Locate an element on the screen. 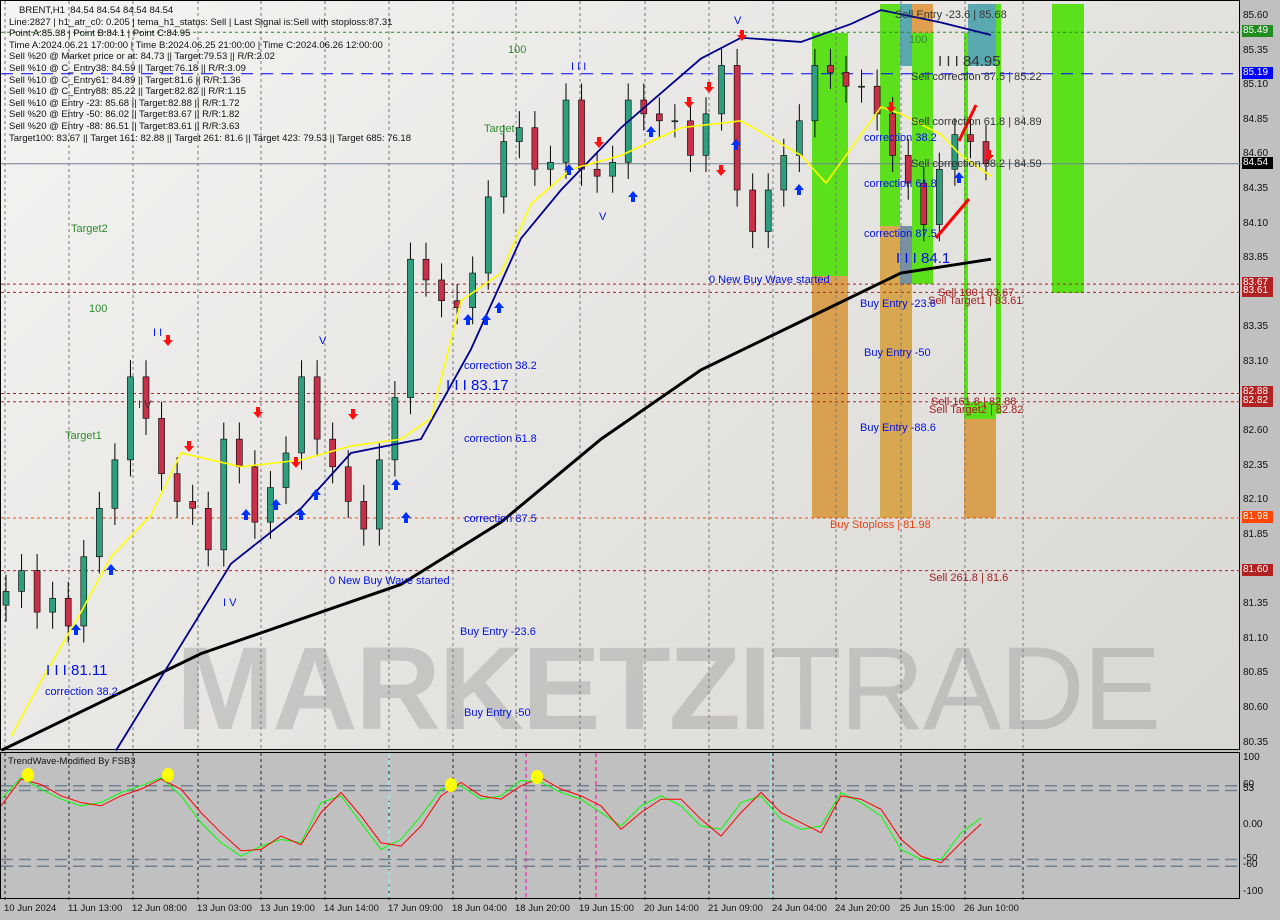 Image resolution: width=1280 pixels, height=920 pixels. chart-label-iv2: I V is located at coordinates (145, 405).